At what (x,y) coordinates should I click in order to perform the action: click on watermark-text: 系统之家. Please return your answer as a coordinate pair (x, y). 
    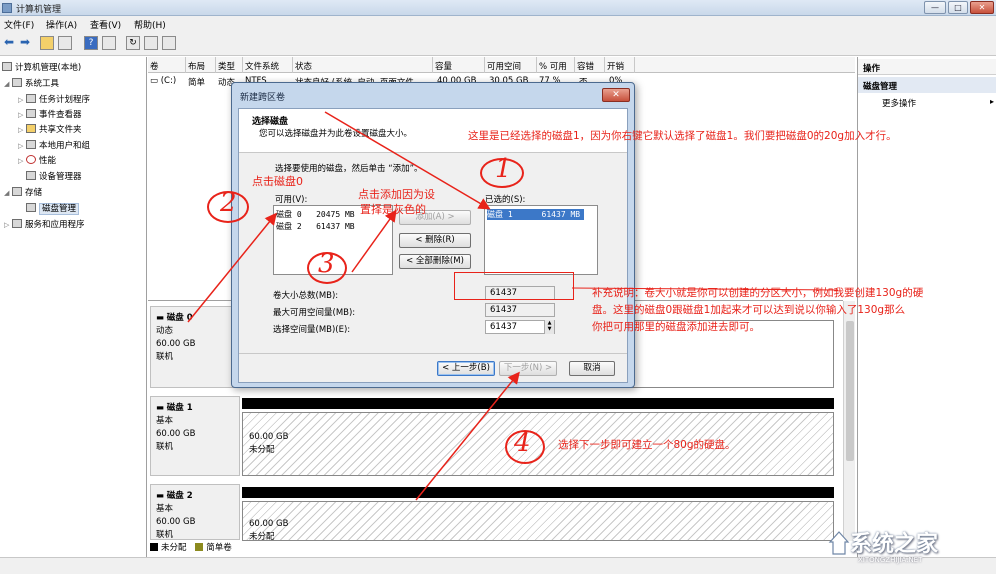
    Looking at the image, I should click on (894, 544).